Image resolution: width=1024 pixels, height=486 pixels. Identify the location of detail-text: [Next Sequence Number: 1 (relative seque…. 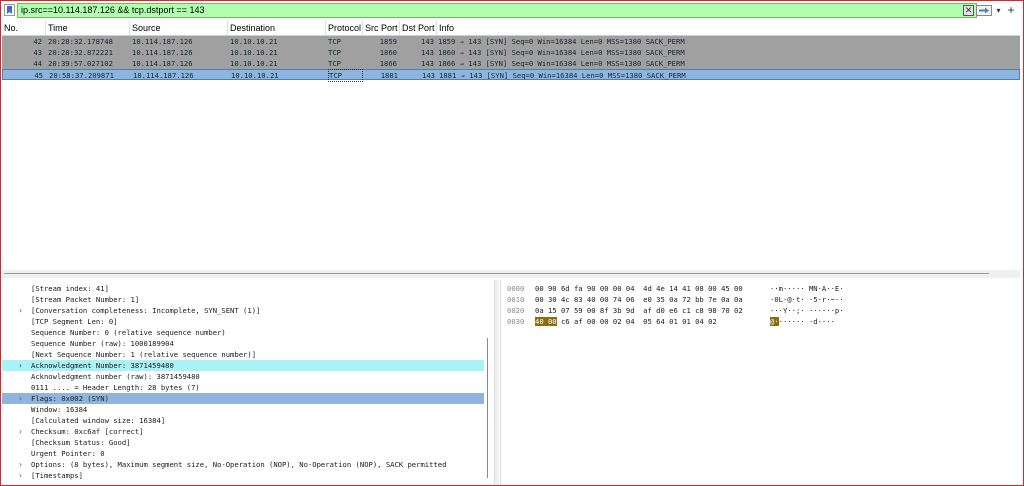
(144, 354).